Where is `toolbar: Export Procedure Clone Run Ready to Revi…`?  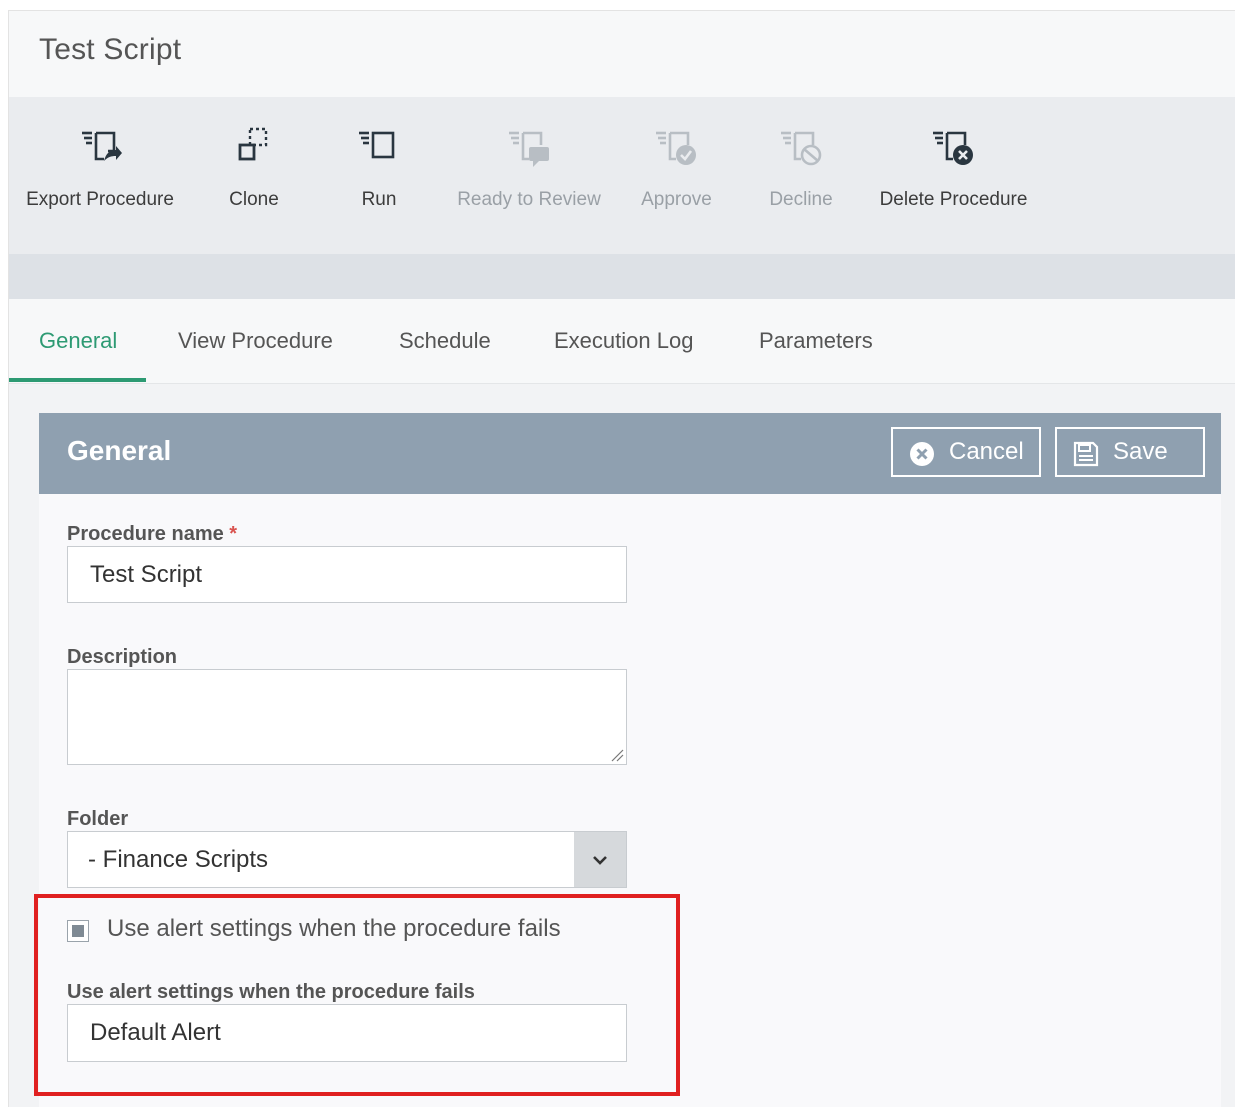 toolbar: Export Procedure Clone Run Ready to Revi… is located at coordinates (622, 175).